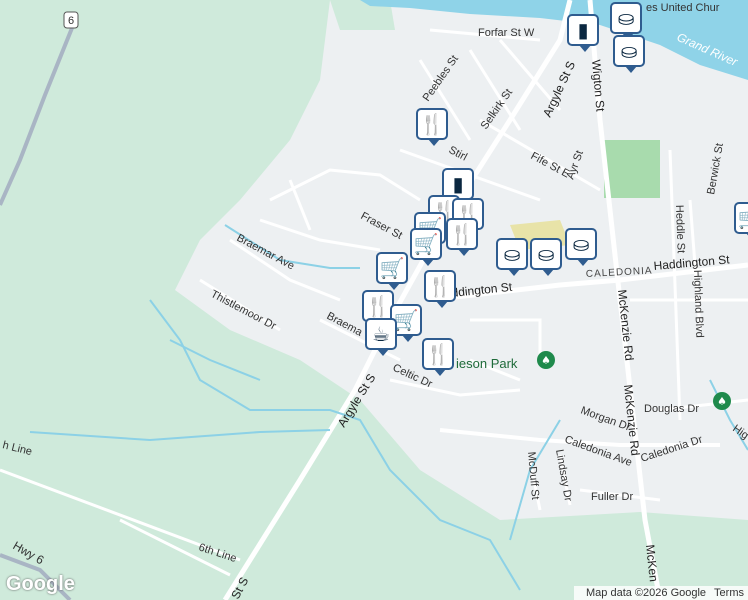 The width and height of the screenshot is (748, 600). Describe the element at coordinates (698, 304) in the screenshot. I see `highland-blvd-label: Highland Blvd` at that location.